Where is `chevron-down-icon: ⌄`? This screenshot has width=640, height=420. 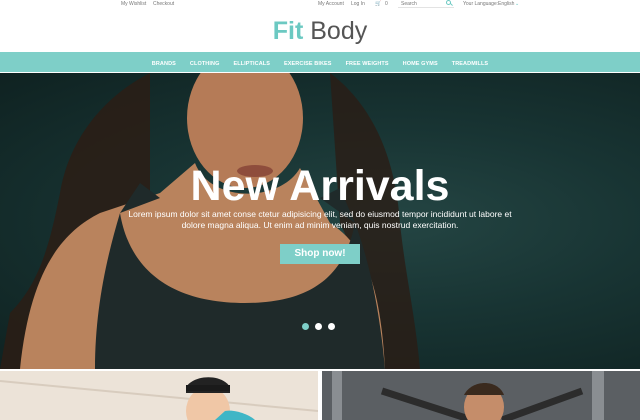 chevron-down-icon: ⌄ is located at coordinates (517, 4).